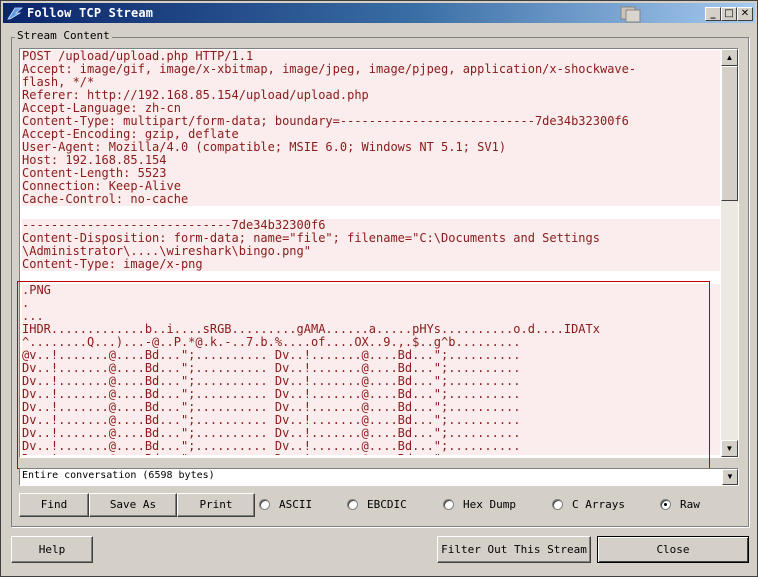 The height and width of the screenshot is (577, 758). I want to click on vertical-scrollbar: ▲ ▼, so click(729, 253).